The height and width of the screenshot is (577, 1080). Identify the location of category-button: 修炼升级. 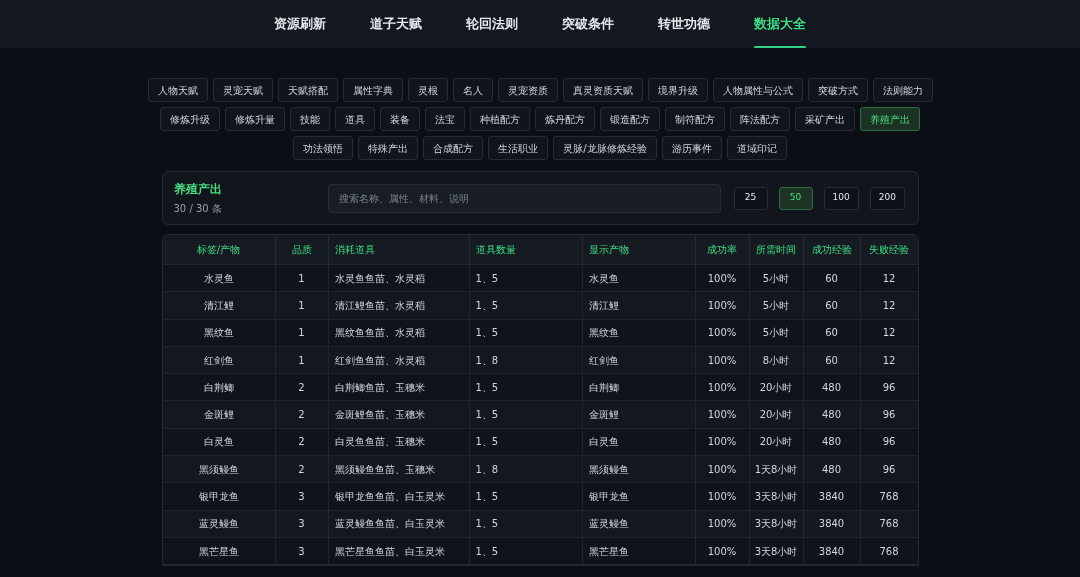
(190, 119).